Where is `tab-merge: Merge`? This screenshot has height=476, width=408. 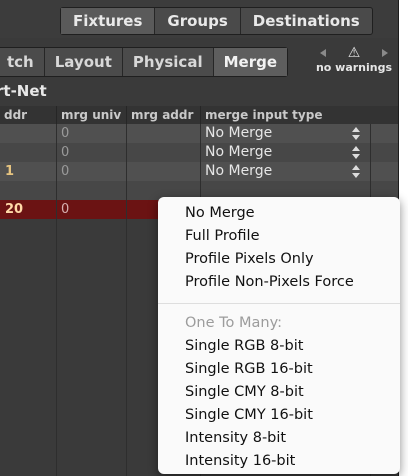 tab-merge: Merge is located at coordinates (250, 62).